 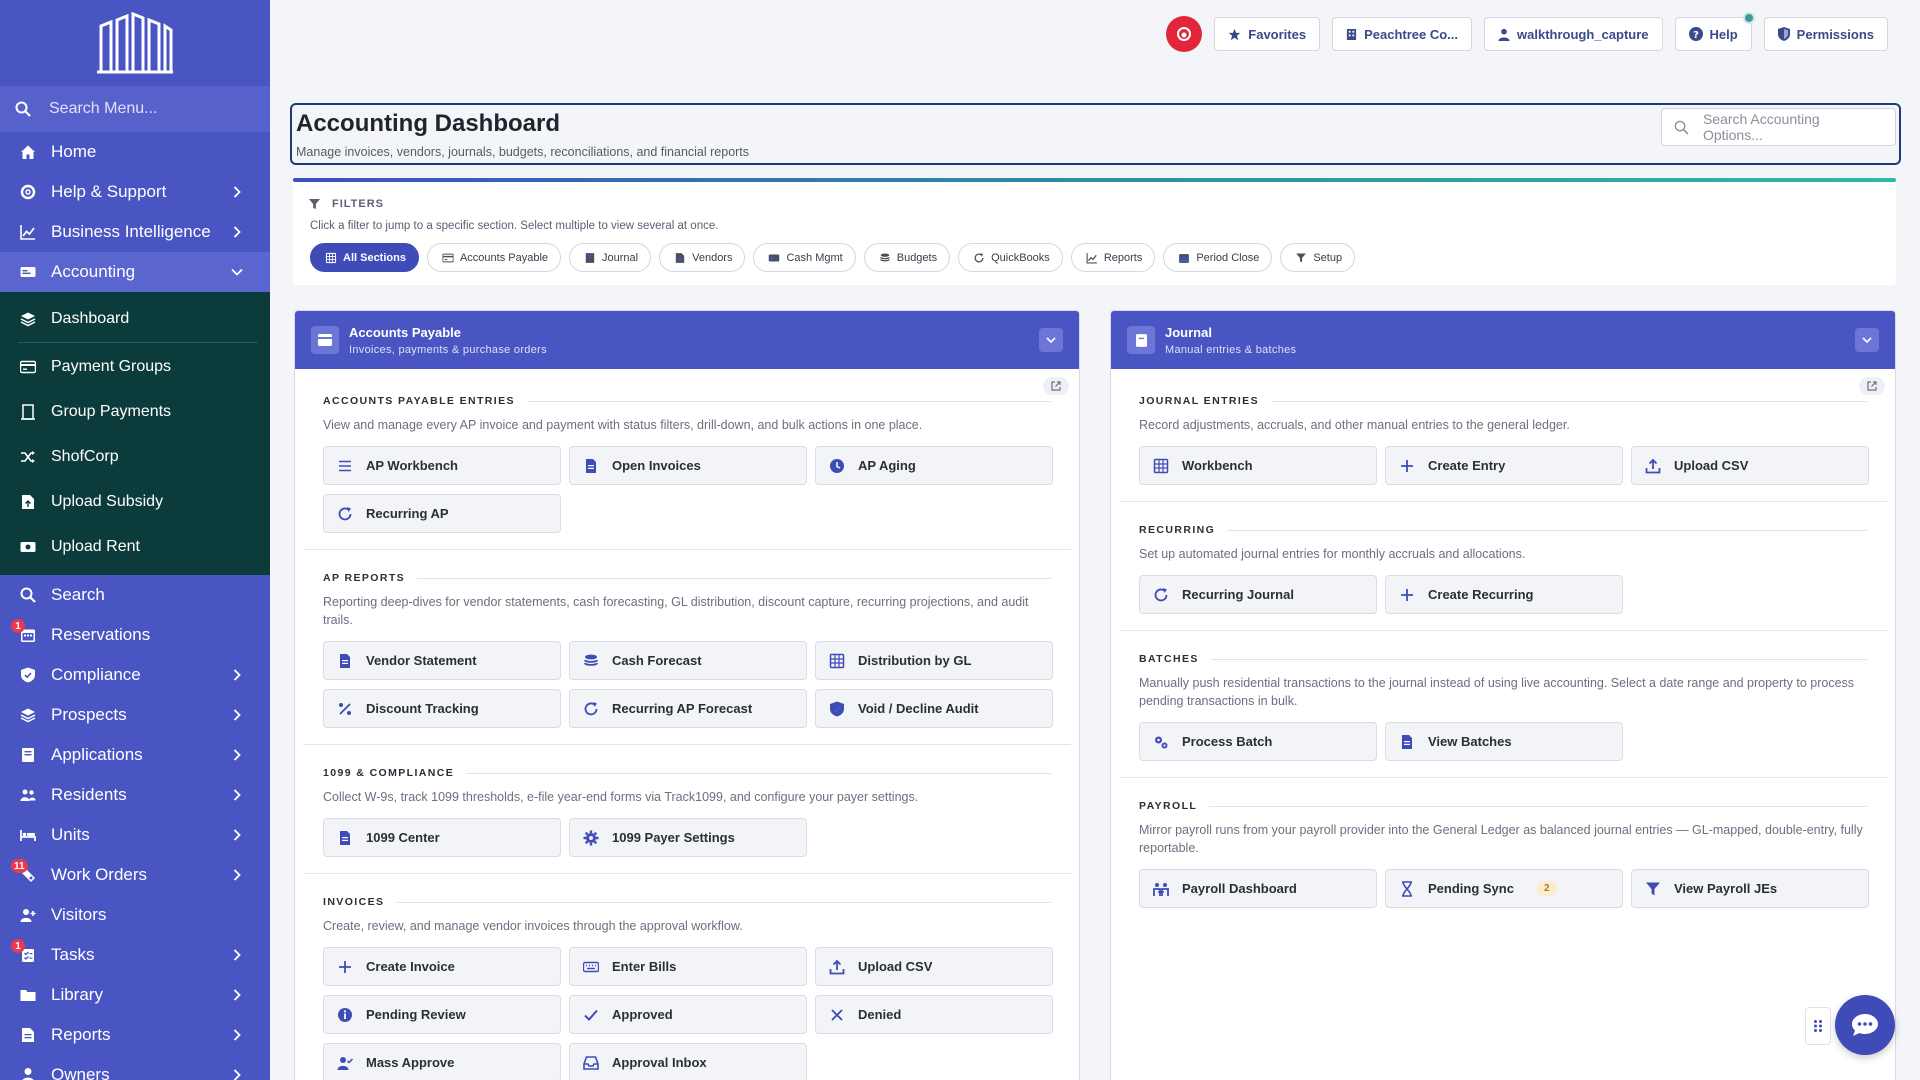 What do you see at coordinates (135, 915) in the screenshot?
I see `sidebar-item-visitors: Visitors` at bounding box center [135, 915].